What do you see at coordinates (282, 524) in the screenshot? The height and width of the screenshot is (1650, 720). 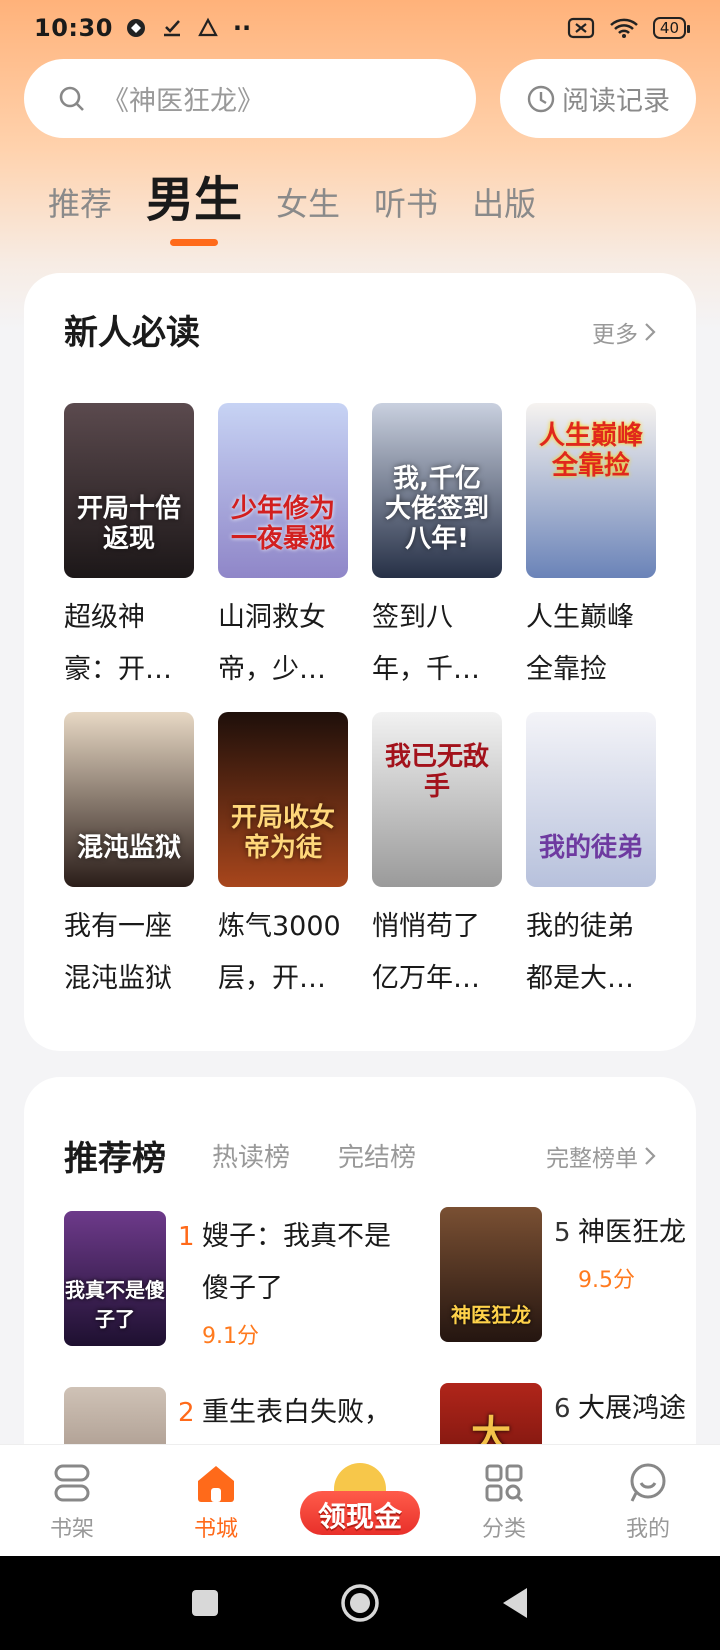 I see `cover-title-art: 少年修为一夜暴涨` at bounding box center [282, 524].